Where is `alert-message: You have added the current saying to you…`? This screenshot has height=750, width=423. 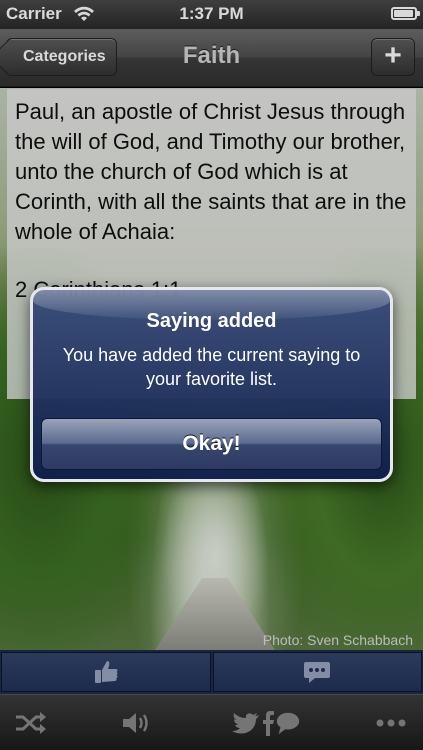 alert-message: You have added the current saying to you… is located at coordinates (211, 367).